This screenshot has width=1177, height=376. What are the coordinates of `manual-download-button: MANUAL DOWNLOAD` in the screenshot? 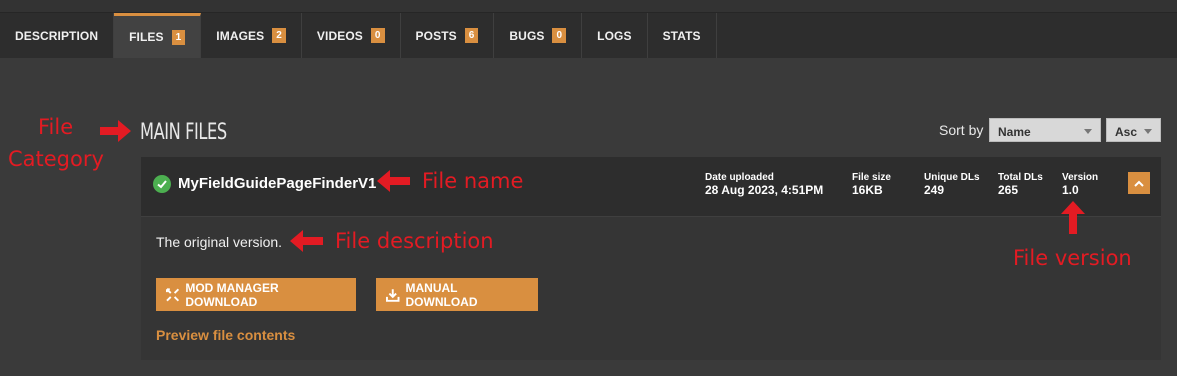 It's located at (457, 294).